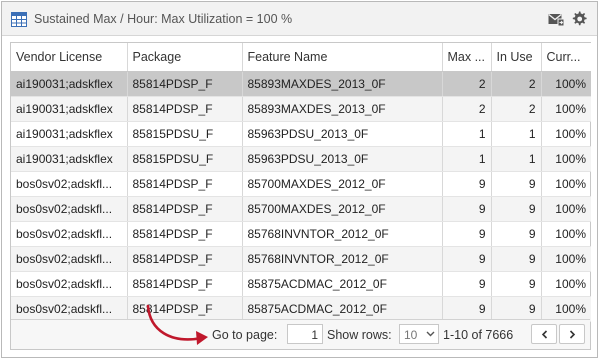 Image resolution: width=599 pixels, height=359 pixels. I want to click on show-rows-label: Show rows:, so click(359, 335).